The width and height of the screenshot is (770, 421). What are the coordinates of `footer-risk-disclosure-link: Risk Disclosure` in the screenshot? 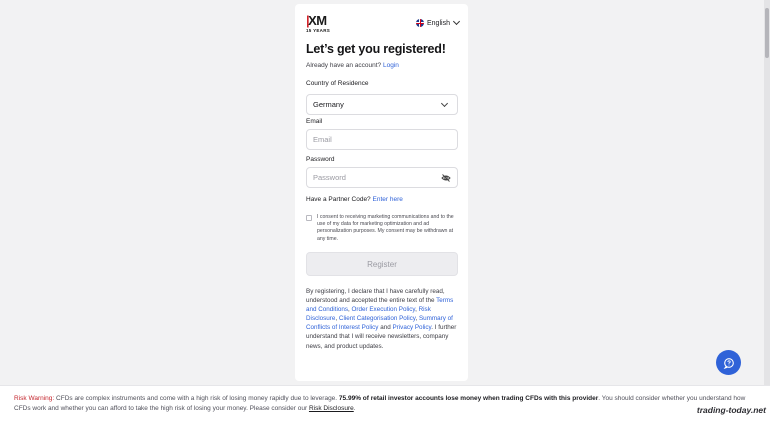 It's located at (331, 408).